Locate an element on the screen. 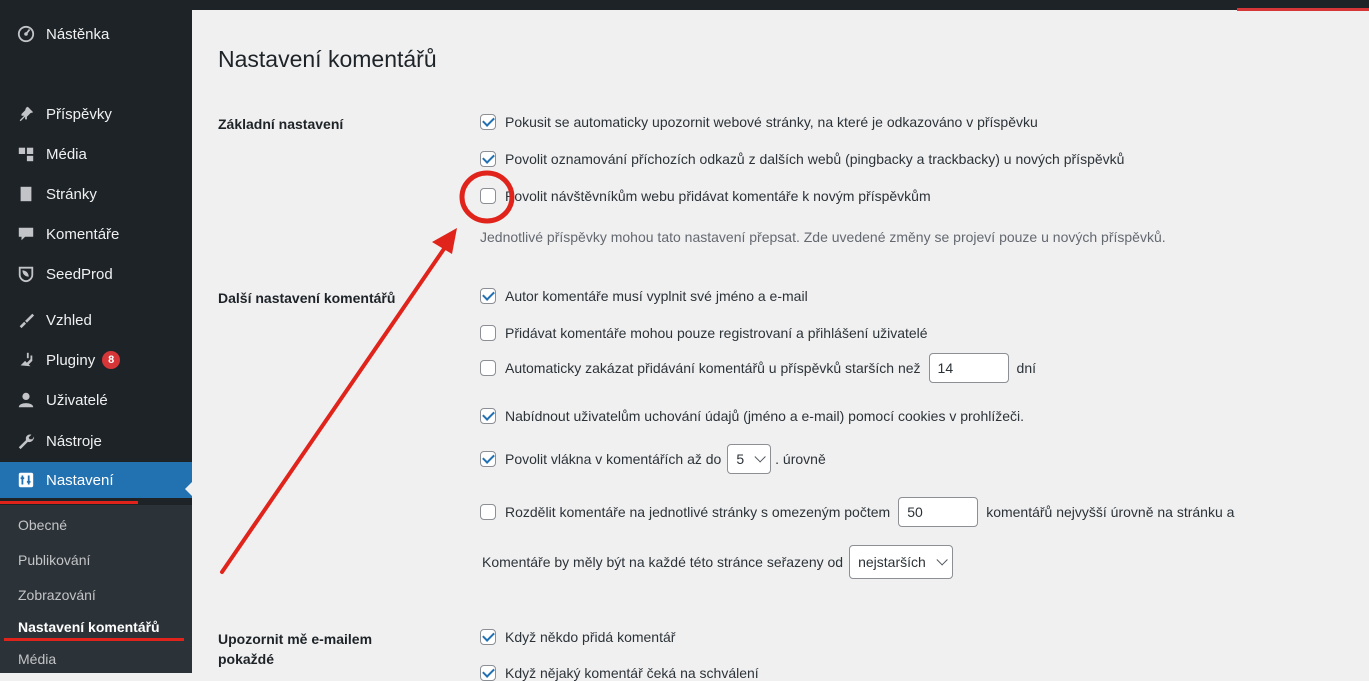  checkbox-allow-comments is located at coordinates (488, 196).